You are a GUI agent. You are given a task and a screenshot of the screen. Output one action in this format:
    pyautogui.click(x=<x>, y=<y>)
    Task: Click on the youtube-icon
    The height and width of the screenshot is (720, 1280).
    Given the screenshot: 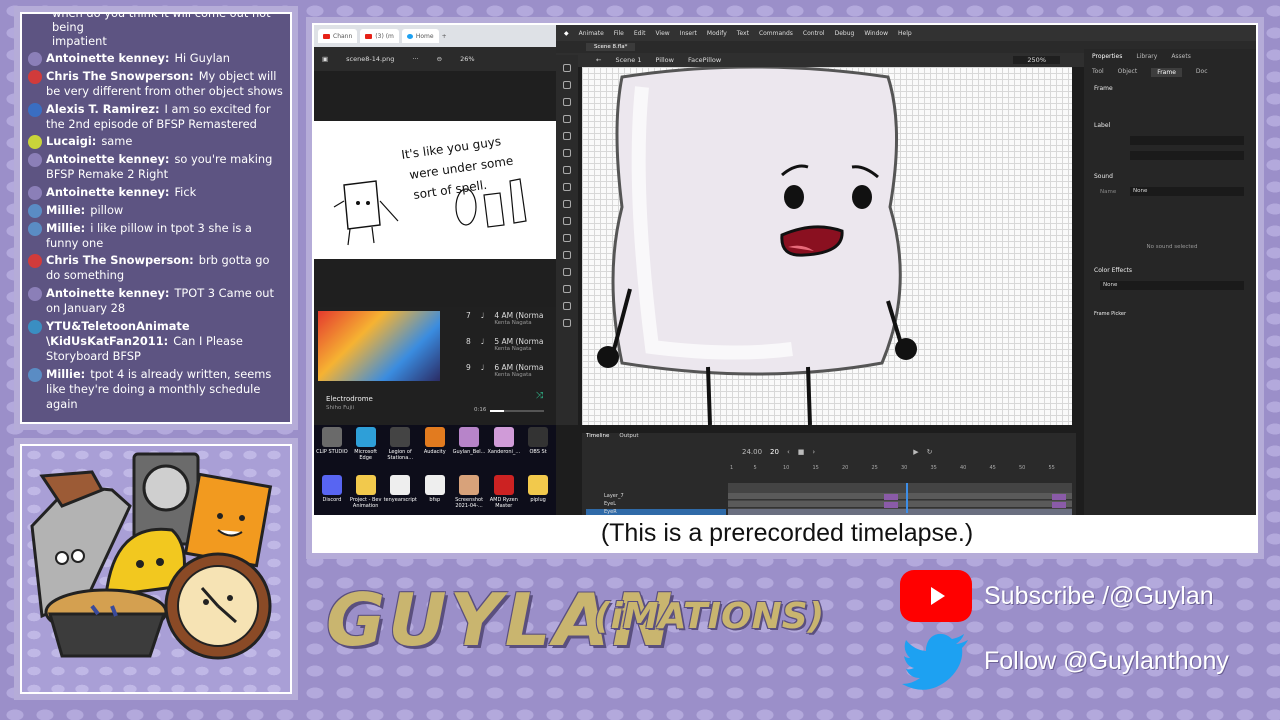 What is the action you would take?
    pyautogui.click(x=369, y=36)
    